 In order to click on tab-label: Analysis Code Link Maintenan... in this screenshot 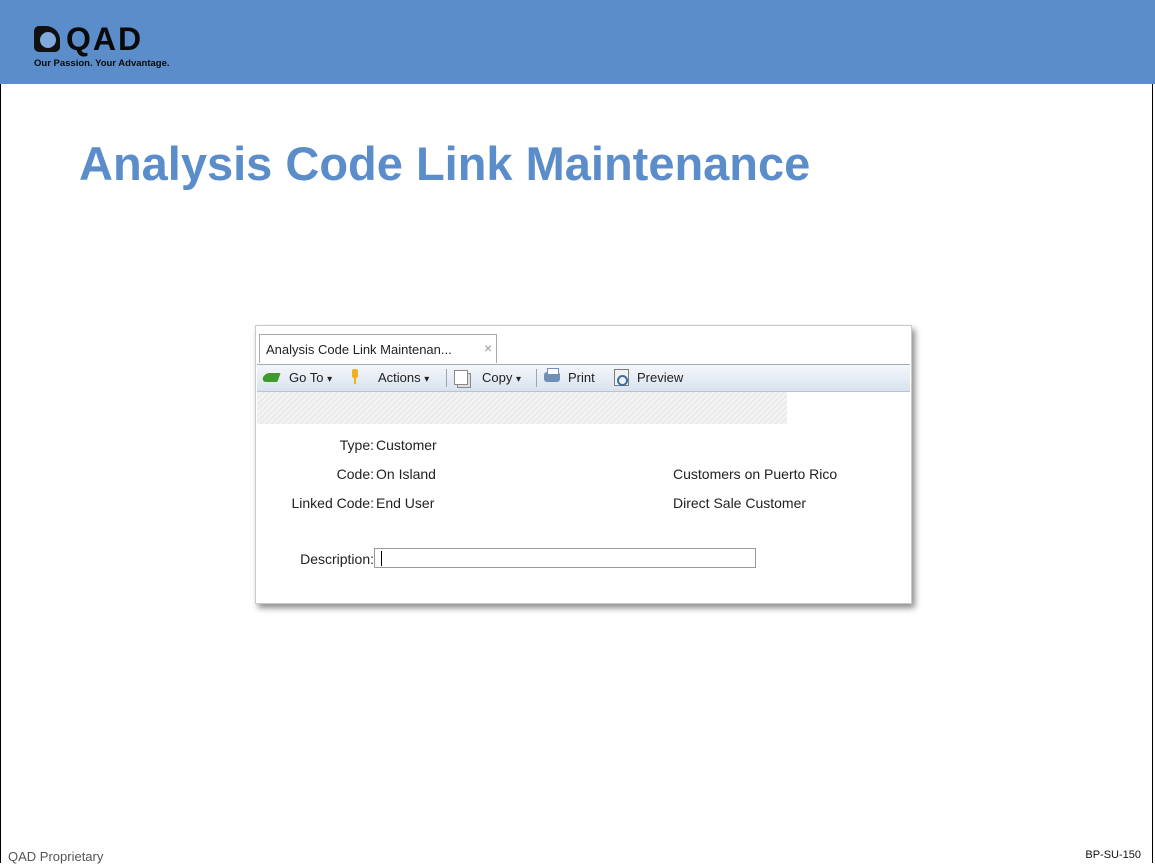, I will do `click(359, 349)`.